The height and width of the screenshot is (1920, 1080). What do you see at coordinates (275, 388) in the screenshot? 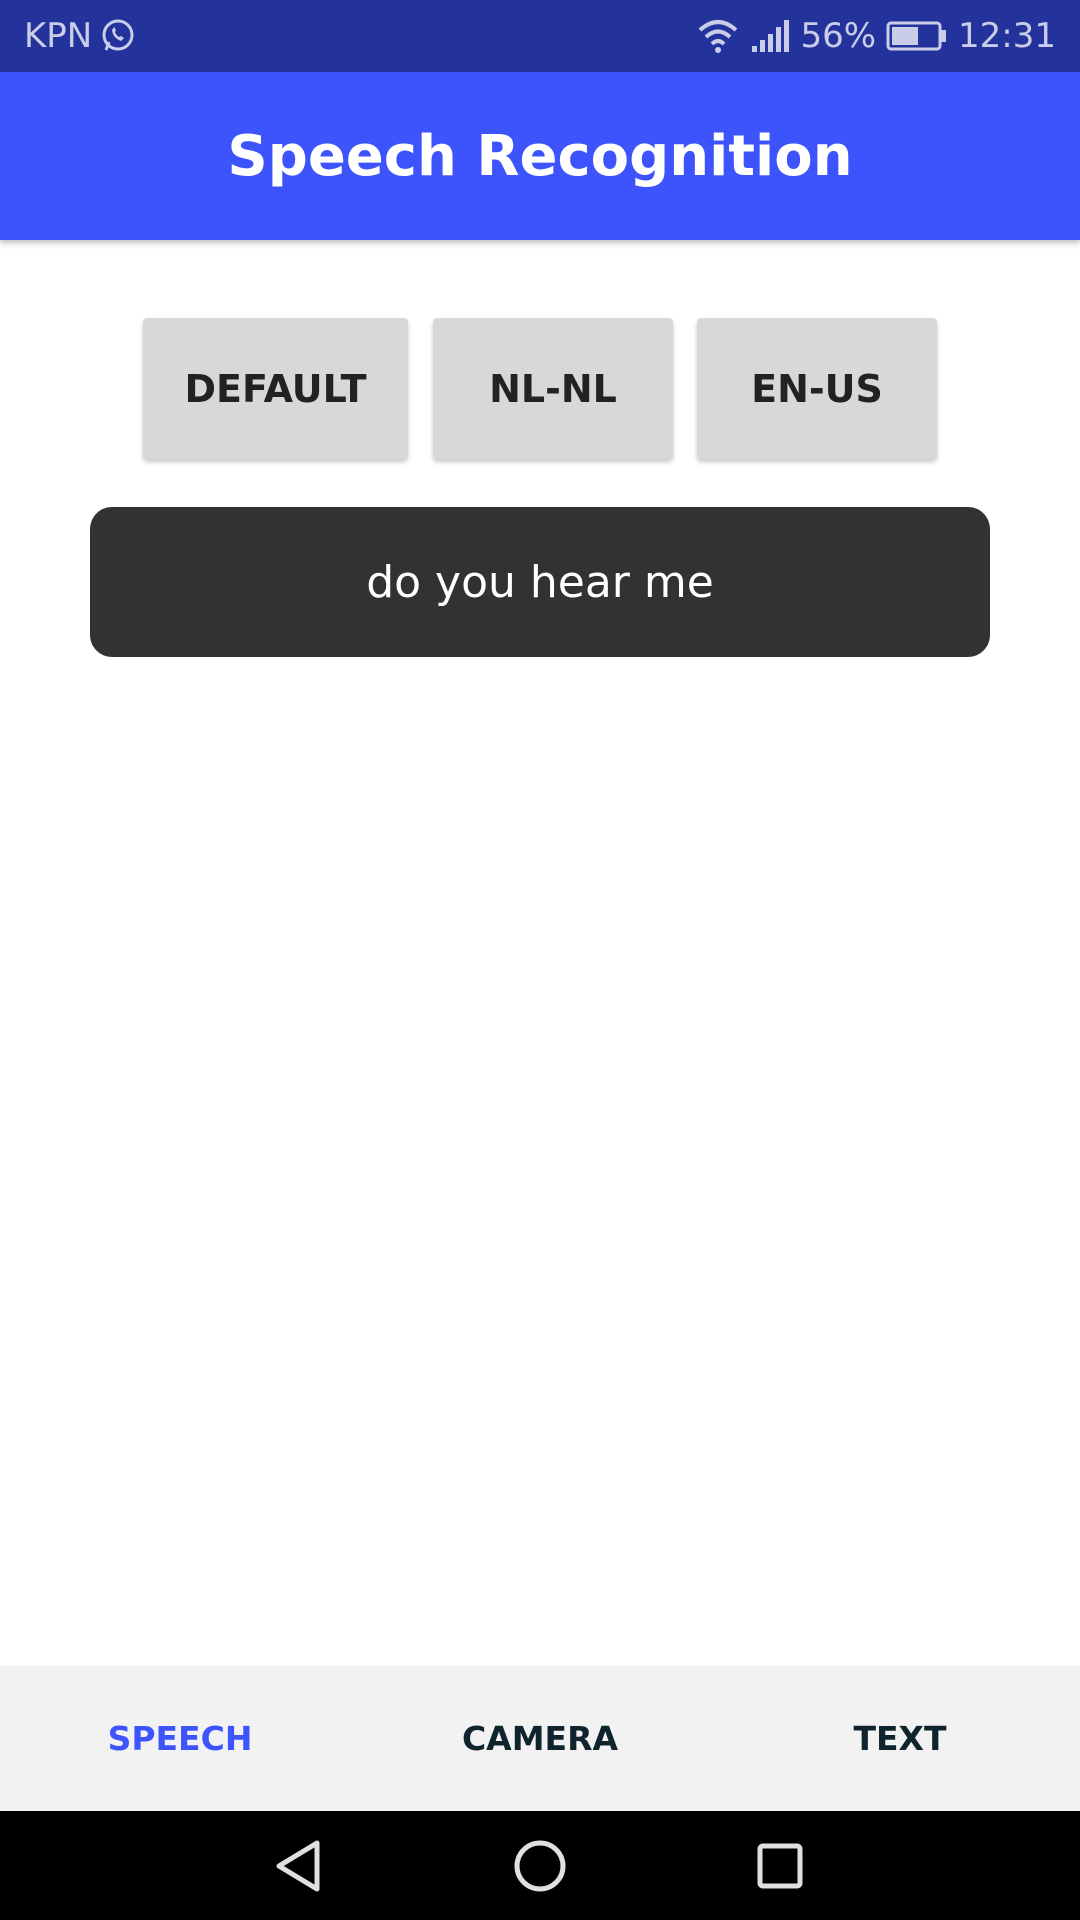
I see `default-language-button: DEFAULT` at bounding box center [275, 388].